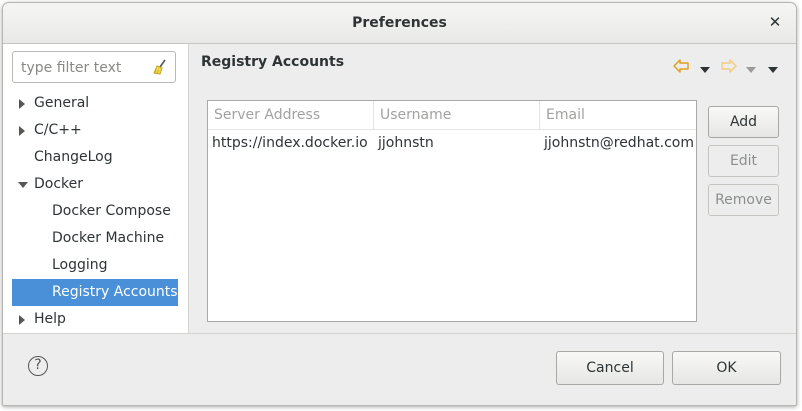  Describe the element at coordinates (773, 70) in the screenshot. I see `menu-icon` at that location.